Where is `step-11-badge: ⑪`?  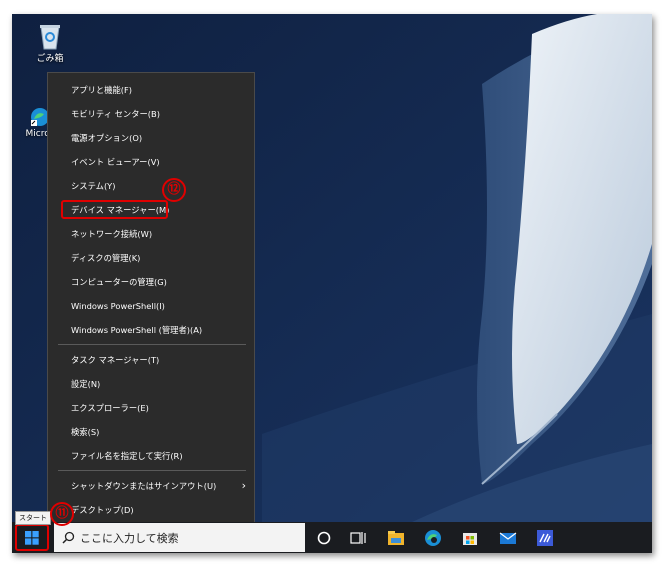
step-11-badge: ⑪ is located at coordinates (62, 514).